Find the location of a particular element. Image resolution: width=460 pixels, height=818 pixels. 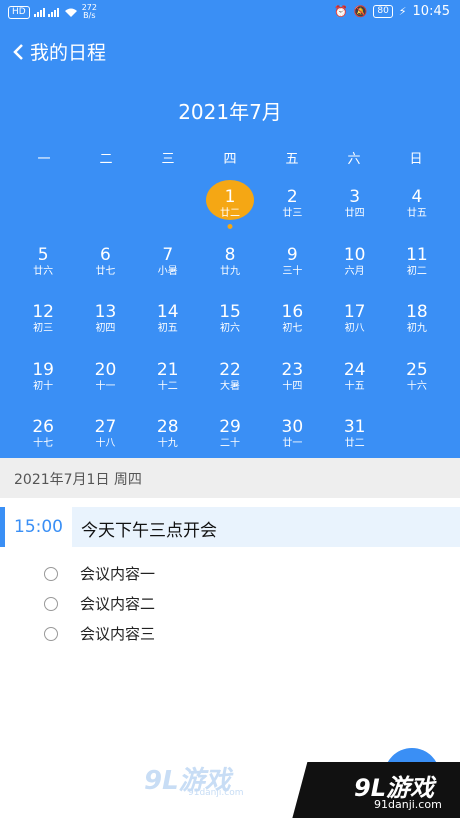

weekday-label: 二 is located at coordinates (106, 159).